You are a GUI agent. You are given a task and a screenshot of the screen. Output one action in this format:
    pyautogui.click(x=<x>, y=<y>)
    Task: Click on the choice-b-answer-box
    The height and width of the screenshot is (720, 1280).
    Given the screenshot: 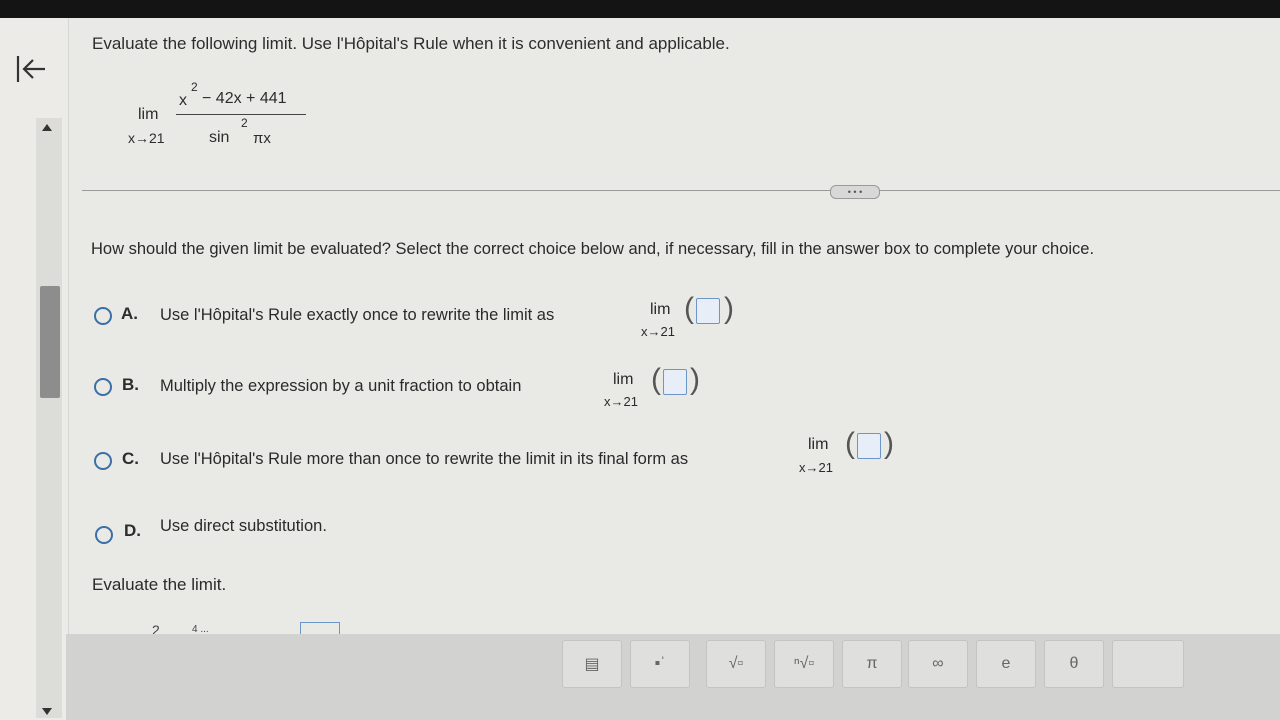 What is the action you would take?
    pyautogui.click(x=675, y=382)
    